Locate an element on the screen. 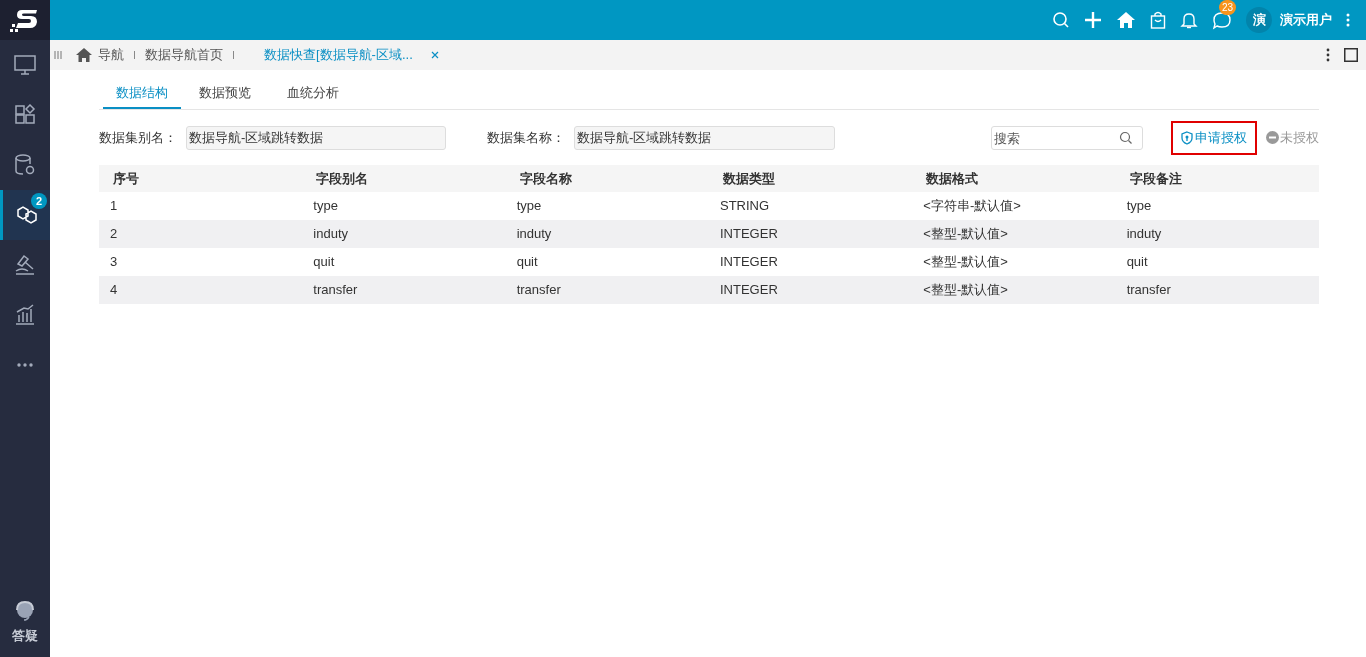 The height and width of the screenshot is (657, 1366). table-cell: 4 is located at coordinates (114, 290).